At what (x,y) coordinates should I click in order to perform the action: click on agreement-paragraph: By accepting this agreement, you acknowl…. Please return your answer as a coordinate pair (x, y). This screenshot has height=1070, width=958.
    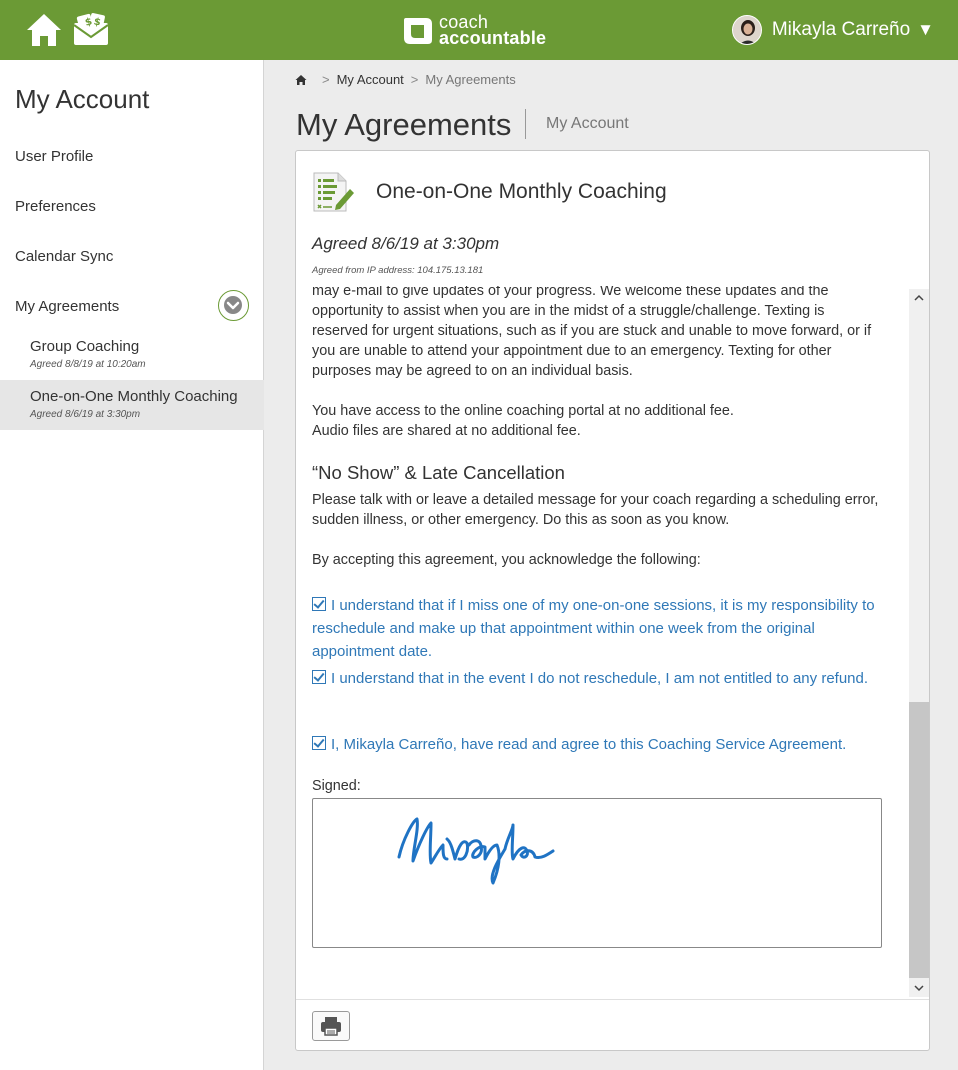
    Looking at the image, I should click on (506, 560).